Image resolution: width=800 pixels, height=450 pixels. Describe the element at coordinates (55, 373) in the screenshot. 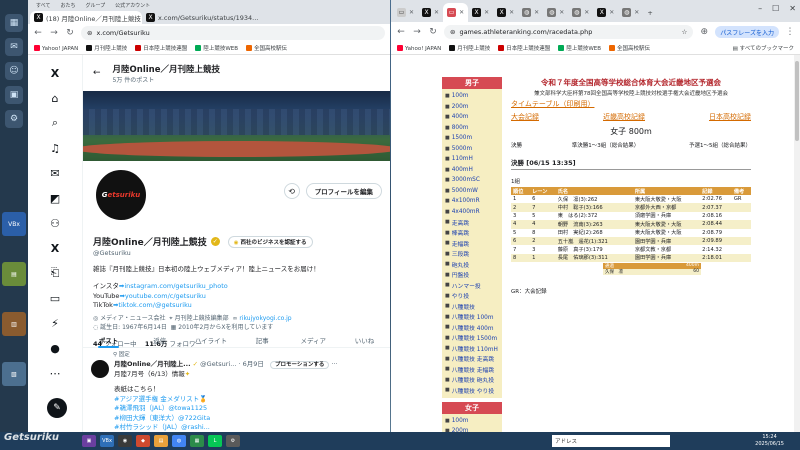

I see `more-circle-icon: ⋯` at that location.